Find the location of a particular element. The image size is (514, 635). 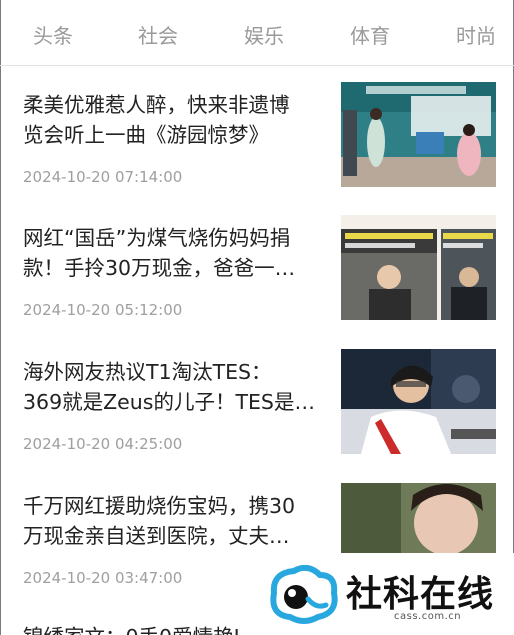

news-title-line: 览会听上一曲《游园惊梦》 is located at coordinates (146, 135).